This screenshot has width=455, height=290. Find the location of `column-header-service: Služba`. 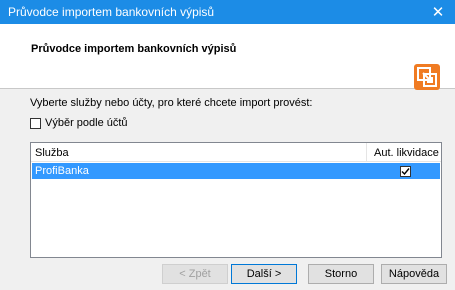

column-header-service: Služba is located at coordinates (52, 153).